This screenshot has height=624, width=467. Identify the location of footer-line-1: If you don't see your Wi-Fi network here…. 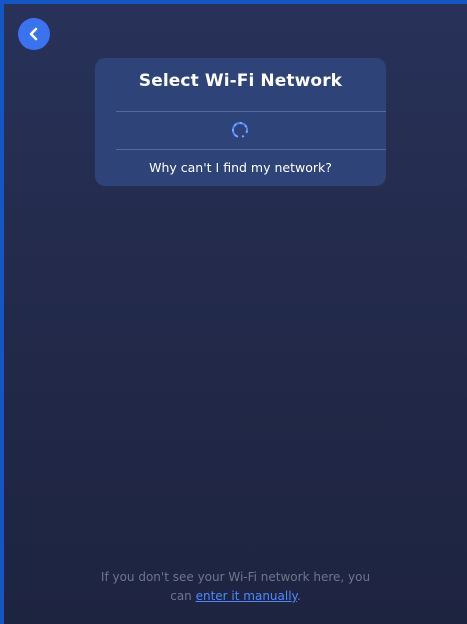
(235, 577).